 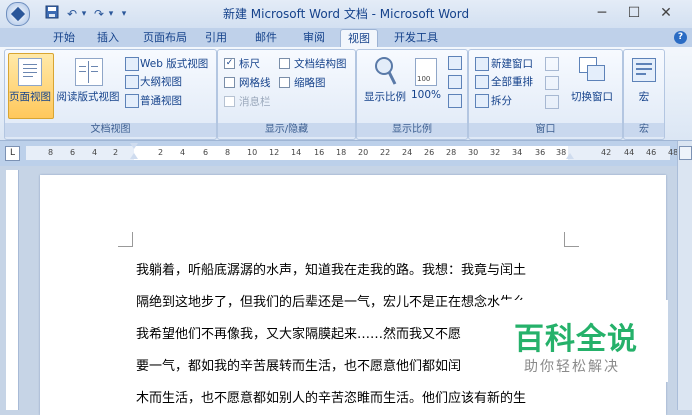 I want to click on sync-scroll-icon, so click(x=552, y=83).